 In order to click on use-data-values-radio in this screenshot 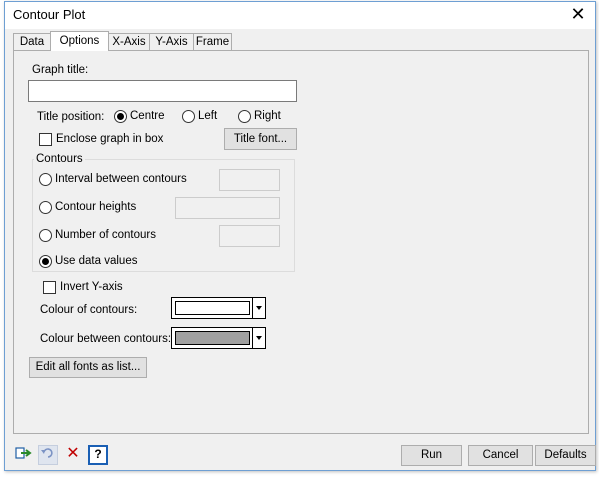, I will do `click(45, 261)`.